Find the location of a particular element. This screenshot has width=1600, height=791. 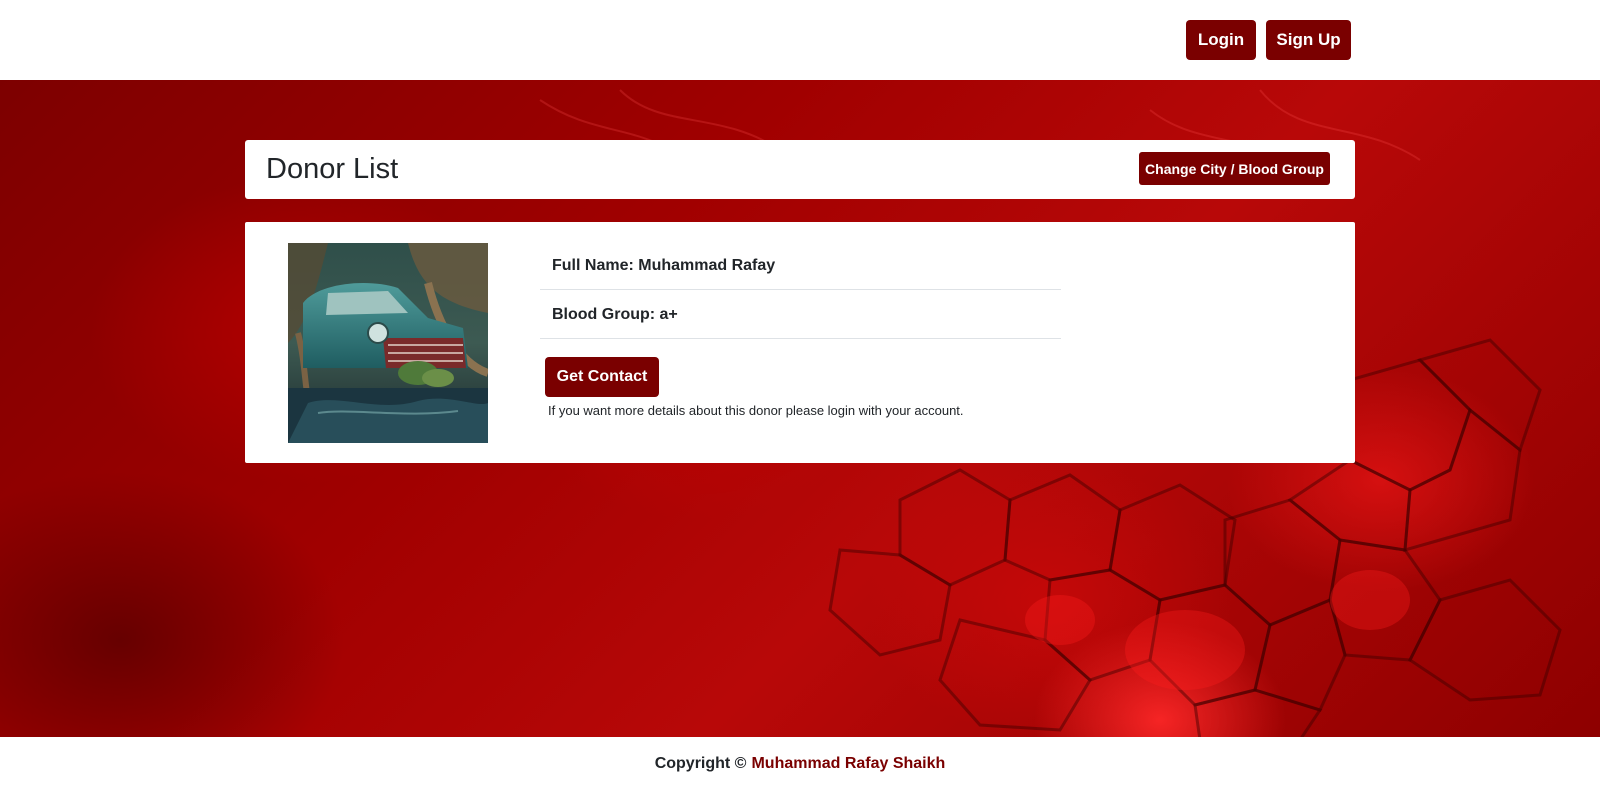

donor-full-name: Full Name: Muhammad Rafay is located at coordinates (800, 266).